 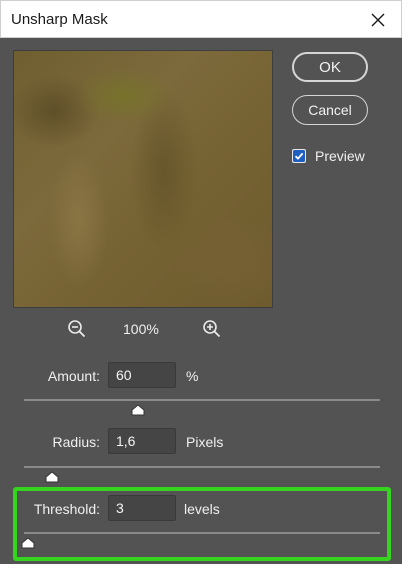 I want to click on ok-button: OK, so click(x=330, y=67).